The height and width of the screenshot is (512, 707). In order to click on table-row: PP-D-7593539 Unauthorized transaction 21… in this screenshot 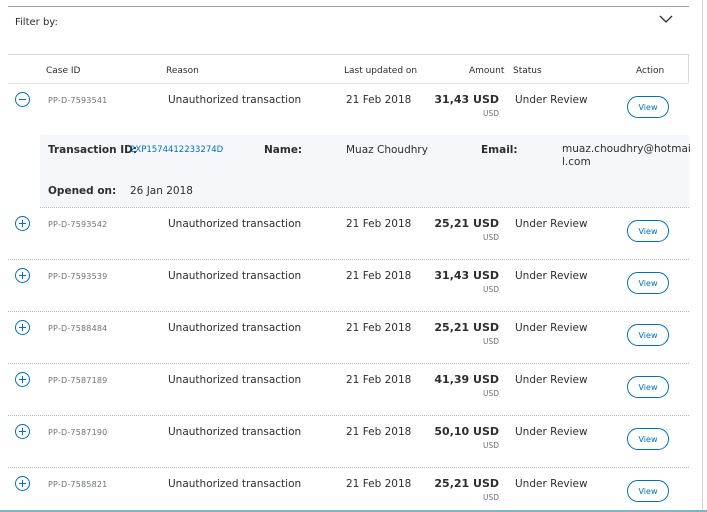, I will do `click(348, 286)`.